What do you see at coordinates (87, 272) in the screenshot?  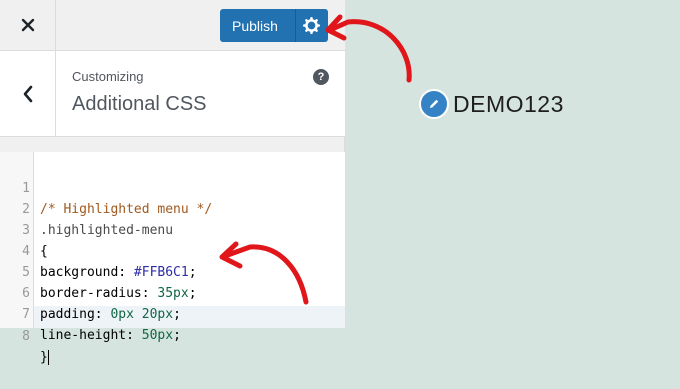 I see `css-property: background:` at bounding box center [87, 272].